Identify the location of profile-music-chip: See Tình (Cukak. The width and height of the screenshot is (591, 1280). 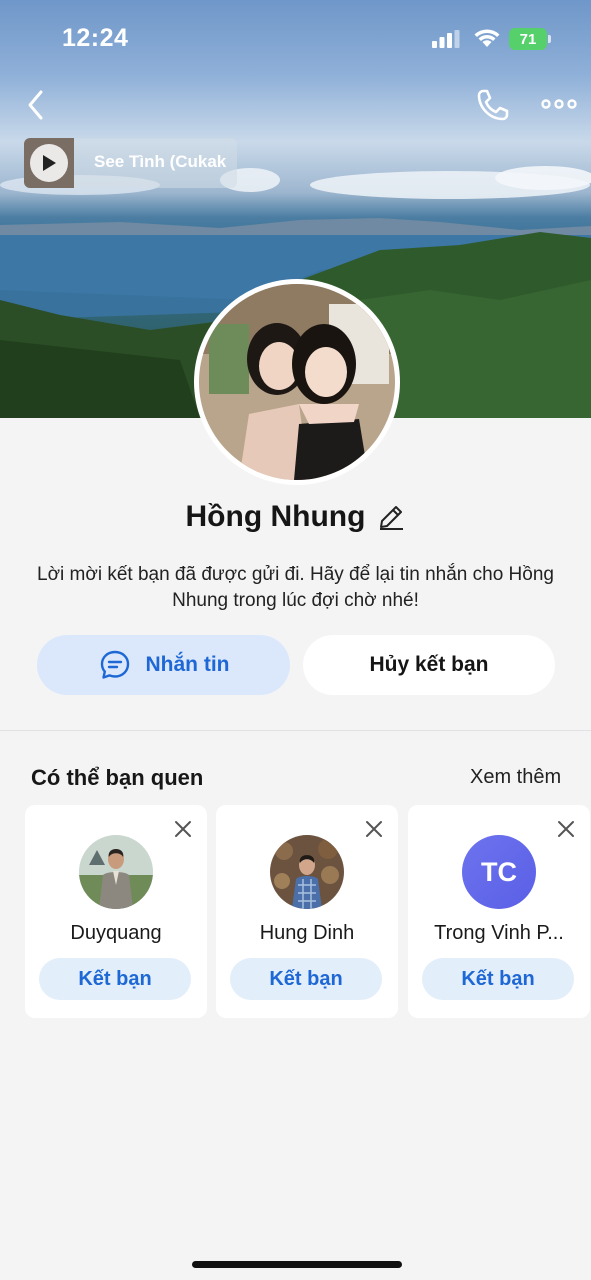
(130, 163).